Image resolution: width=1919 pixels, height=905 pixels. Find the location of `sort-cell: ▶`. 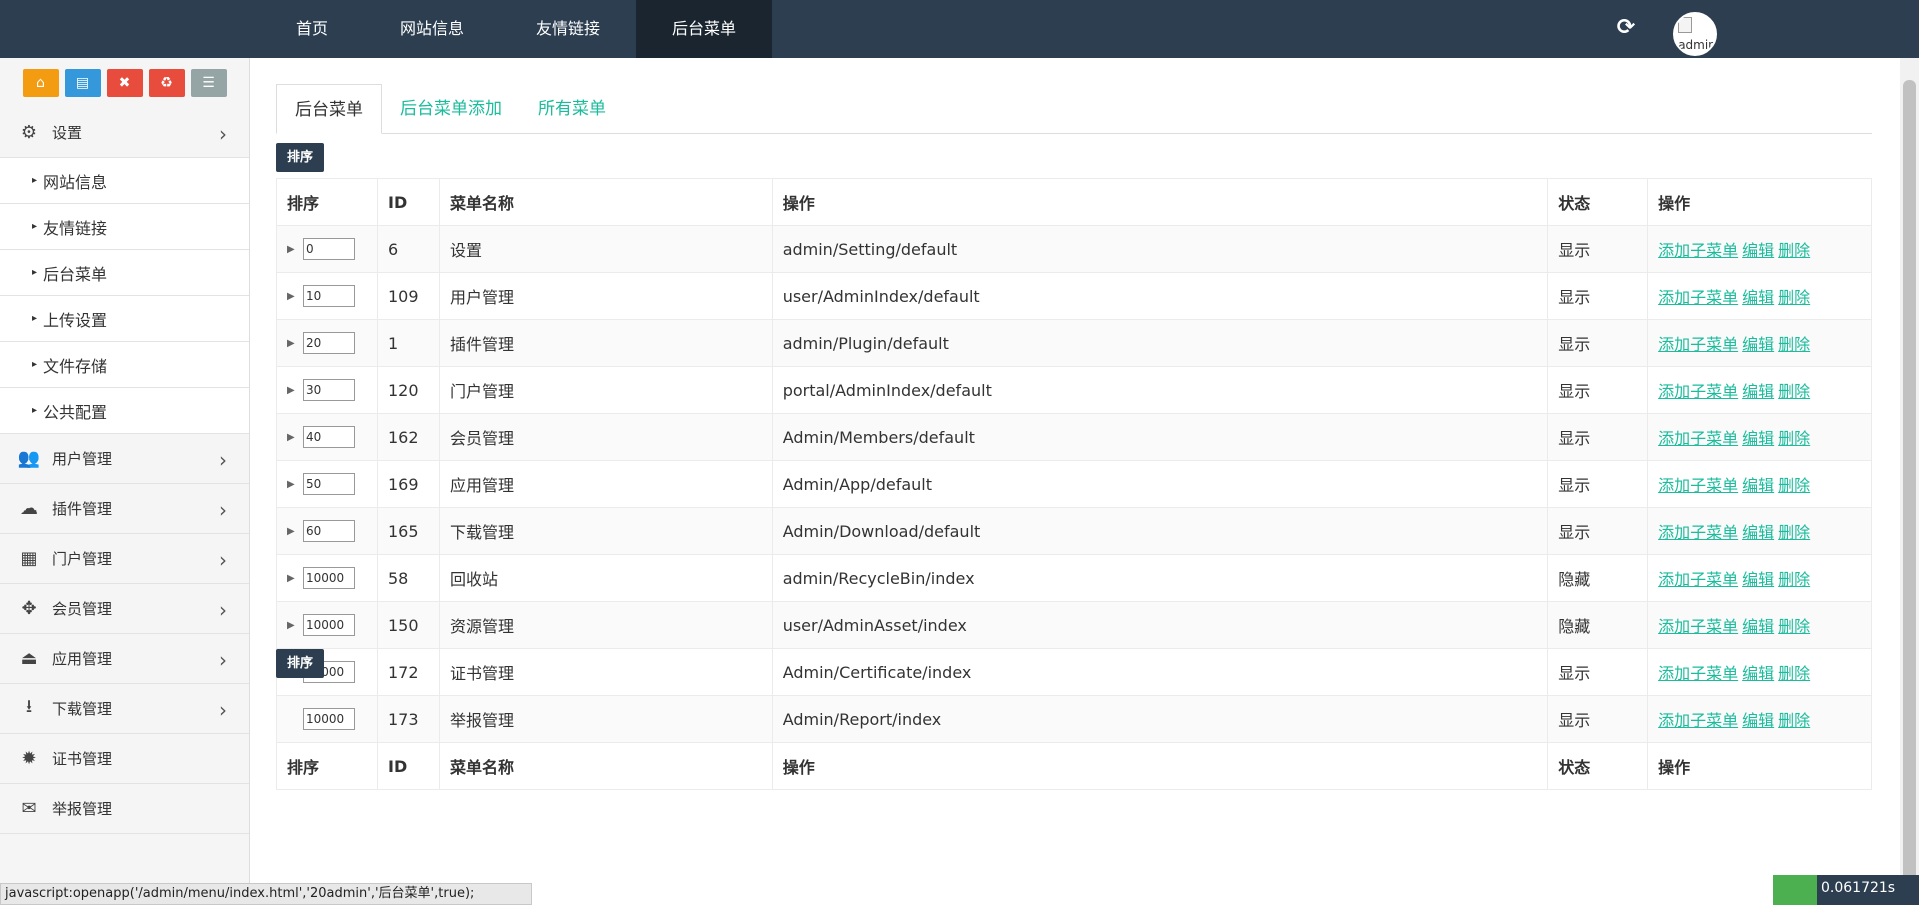

sort-cell: ▶ is located at coordinates (327, 578).